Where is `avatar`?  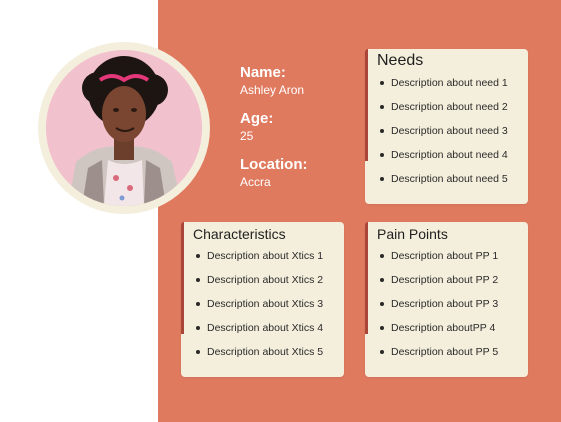
avatar is located at coordinates (124, 128).